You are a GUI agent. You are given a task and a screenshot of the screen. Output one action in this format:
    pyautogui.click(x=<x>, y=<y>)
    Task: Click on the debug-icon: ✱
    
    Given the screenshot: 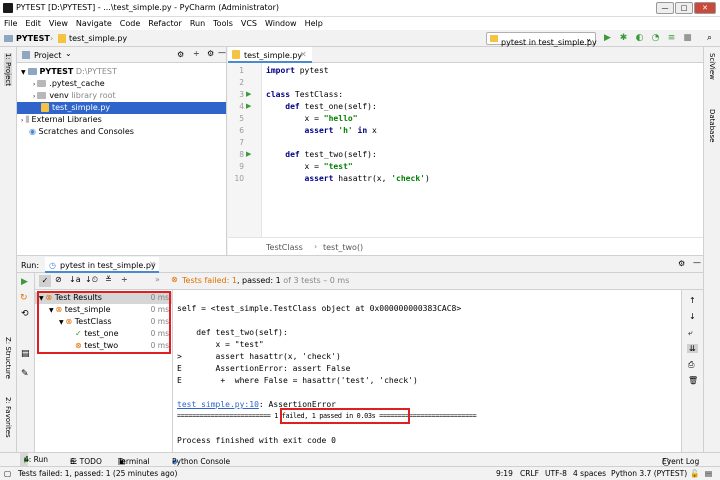 What is the action you would take?
    pyautogui.click(x=623, y=38)
    